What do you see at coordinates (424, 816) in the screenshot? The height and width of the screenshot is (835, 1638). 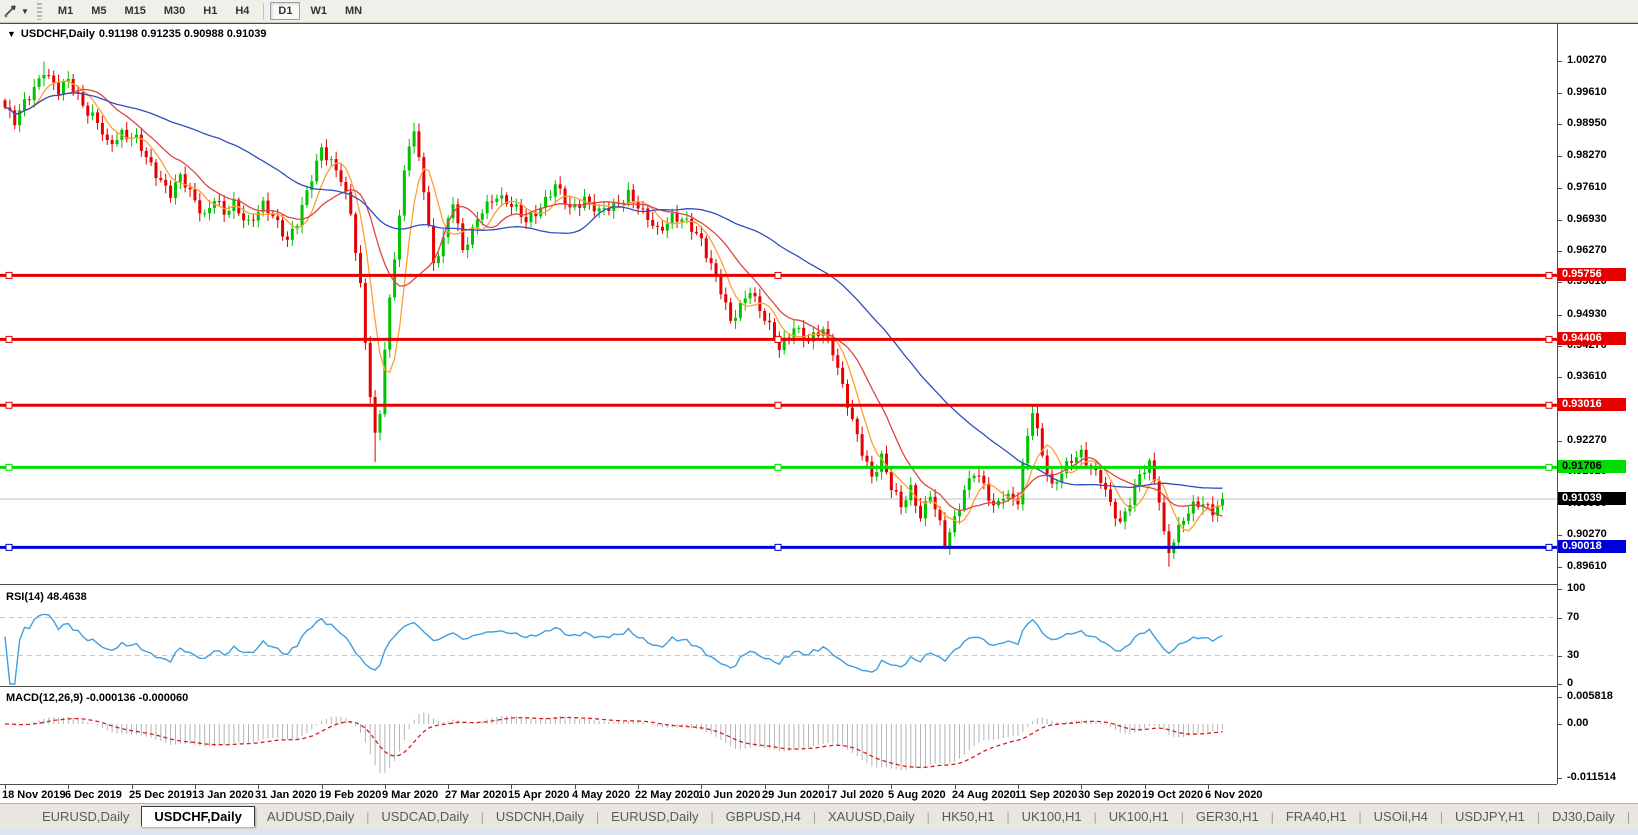 I see `chart-tab-usdcad-daily: USDCAD,Daily` at bounding box center [424, 816].